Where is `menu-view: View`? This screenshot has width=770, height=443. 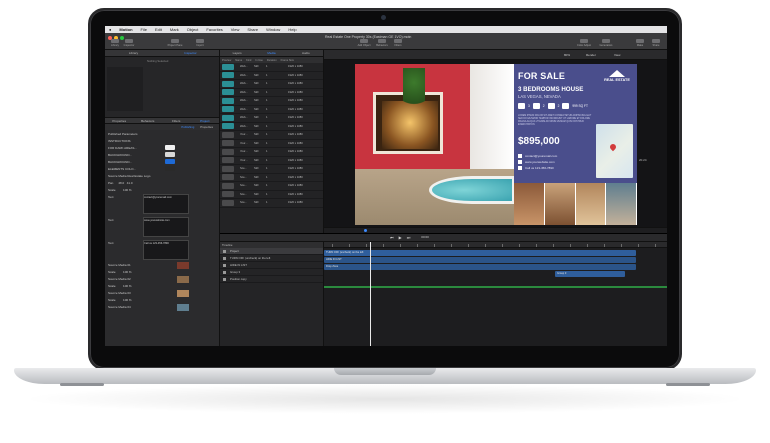 menu-view: View is located at coordinates (235, 29).